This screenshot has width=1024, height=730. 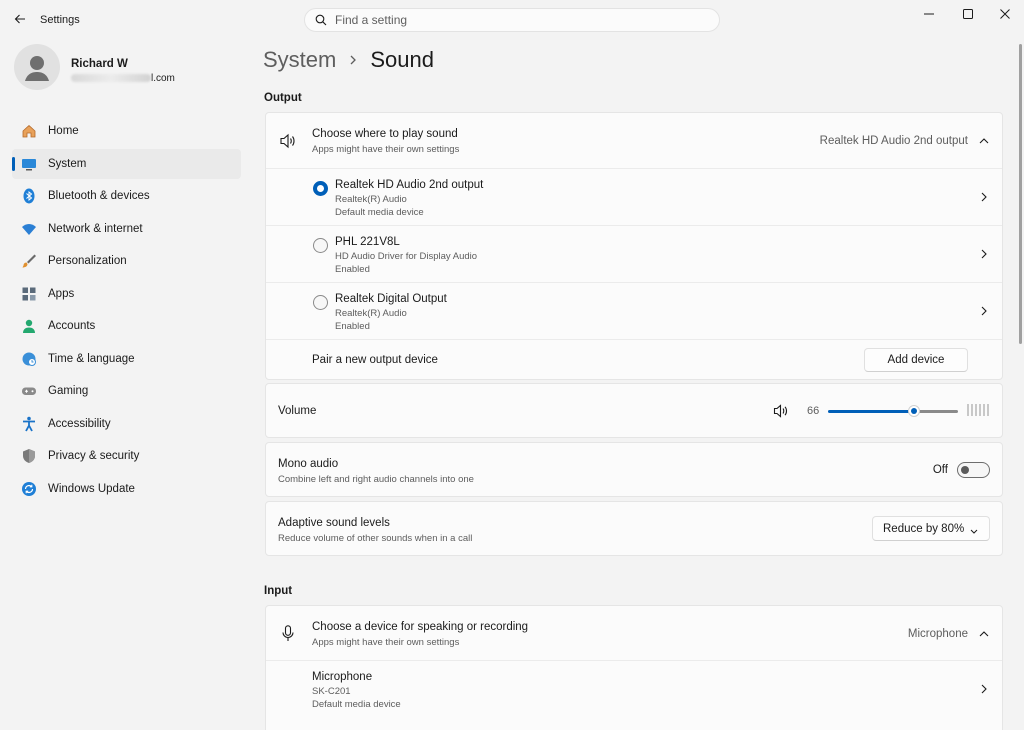 I want to click on choose-output-subtitle: Apps might have their own settings, so click(x=386, y=149).